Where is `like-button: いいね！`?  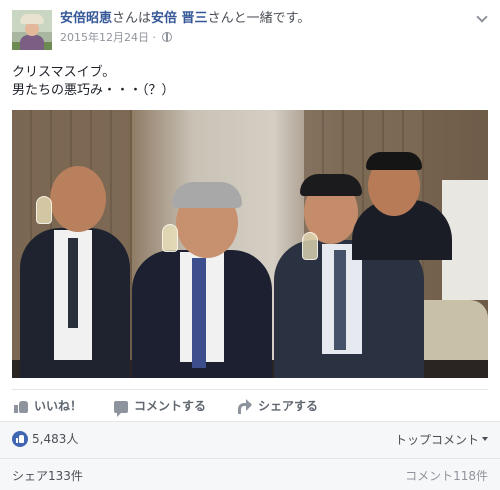 like-button: いいね！ is located at coordinates (48, 406).